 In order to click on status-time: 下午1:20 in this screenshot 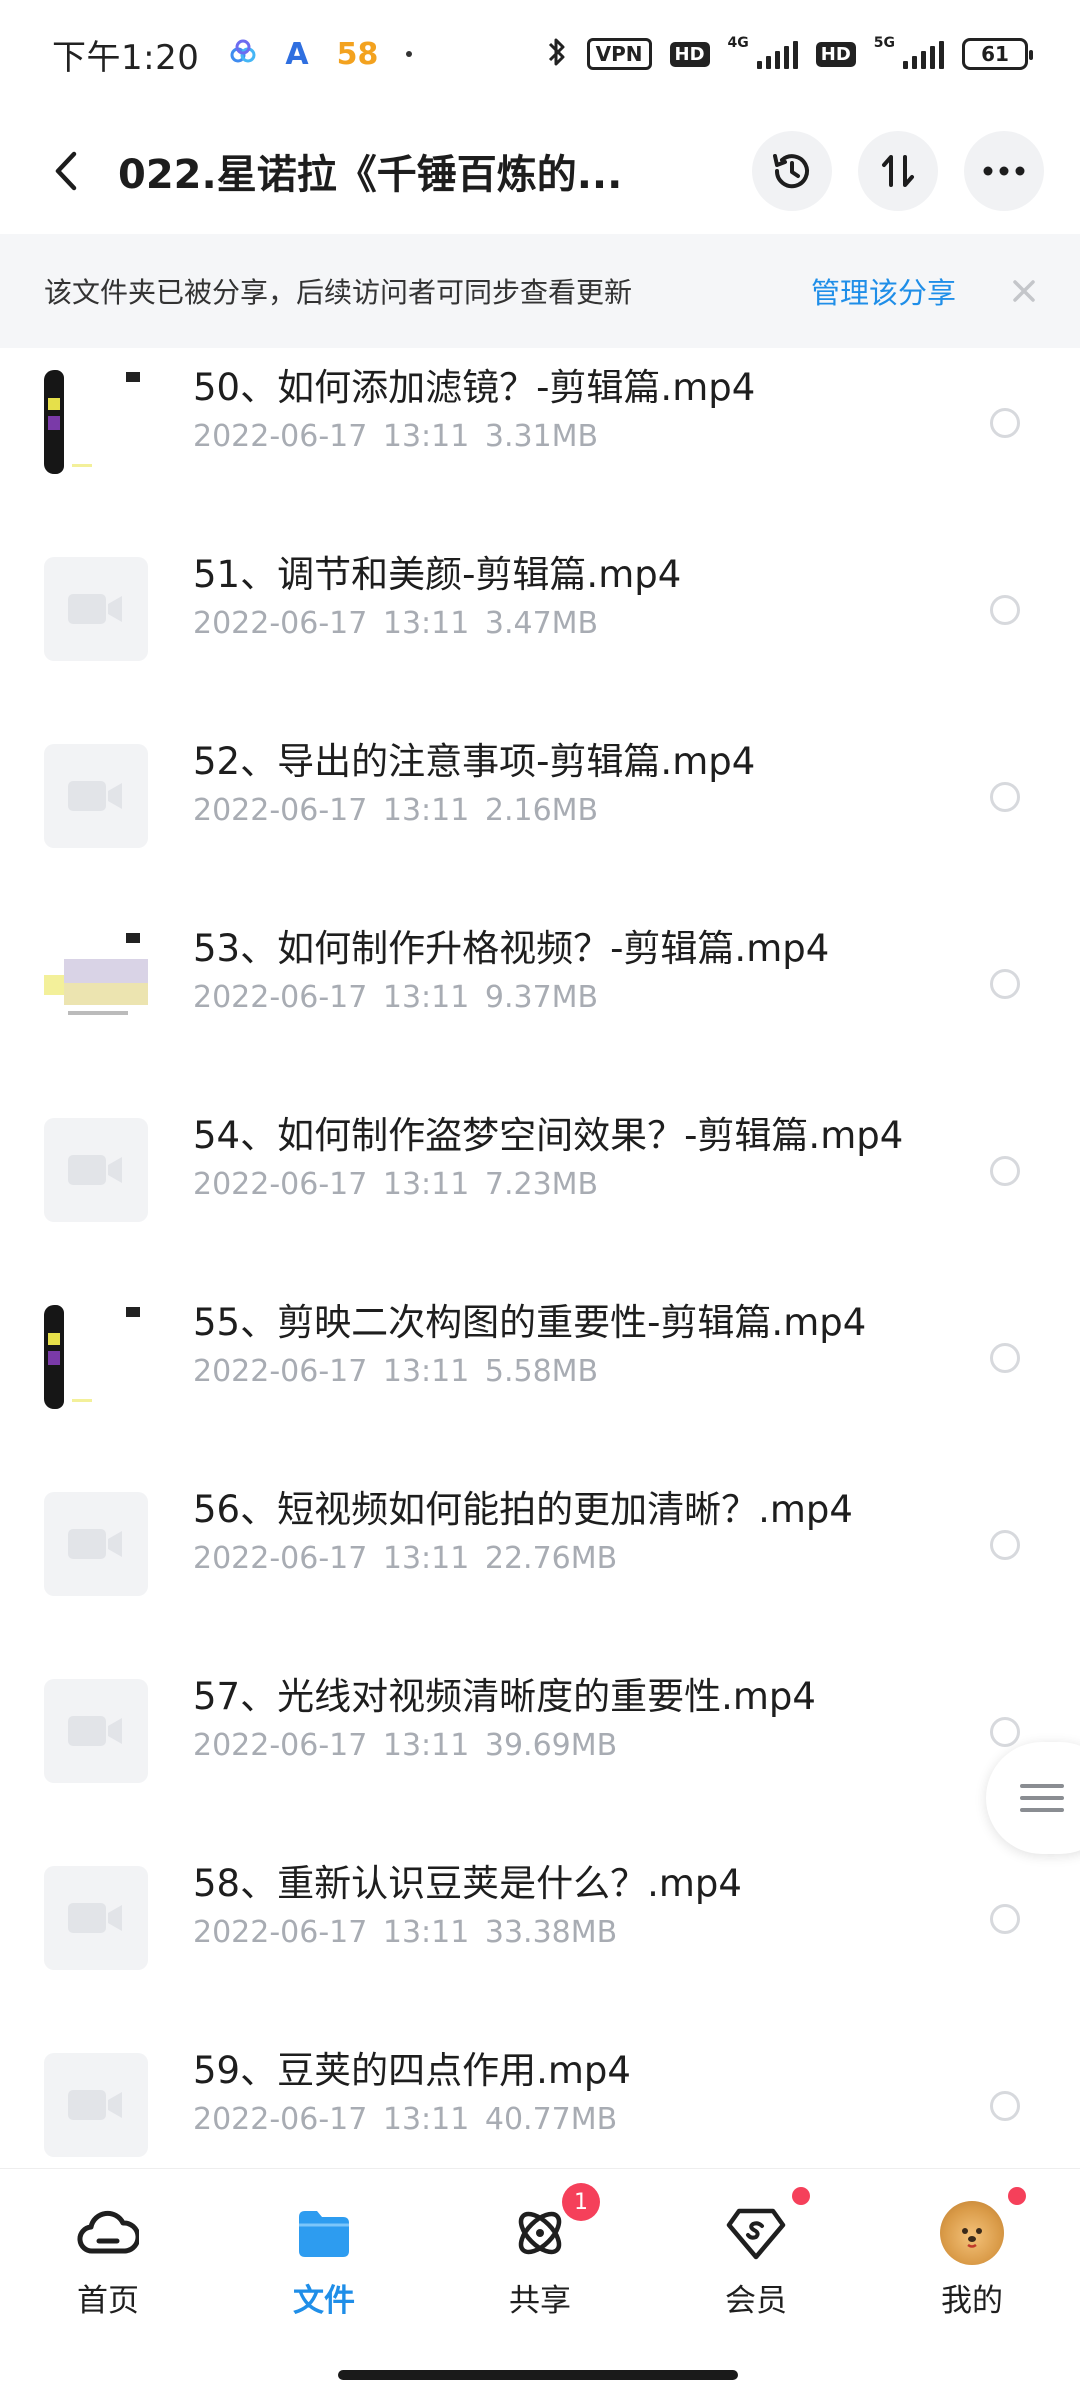, I will do `click(126, 57)`.